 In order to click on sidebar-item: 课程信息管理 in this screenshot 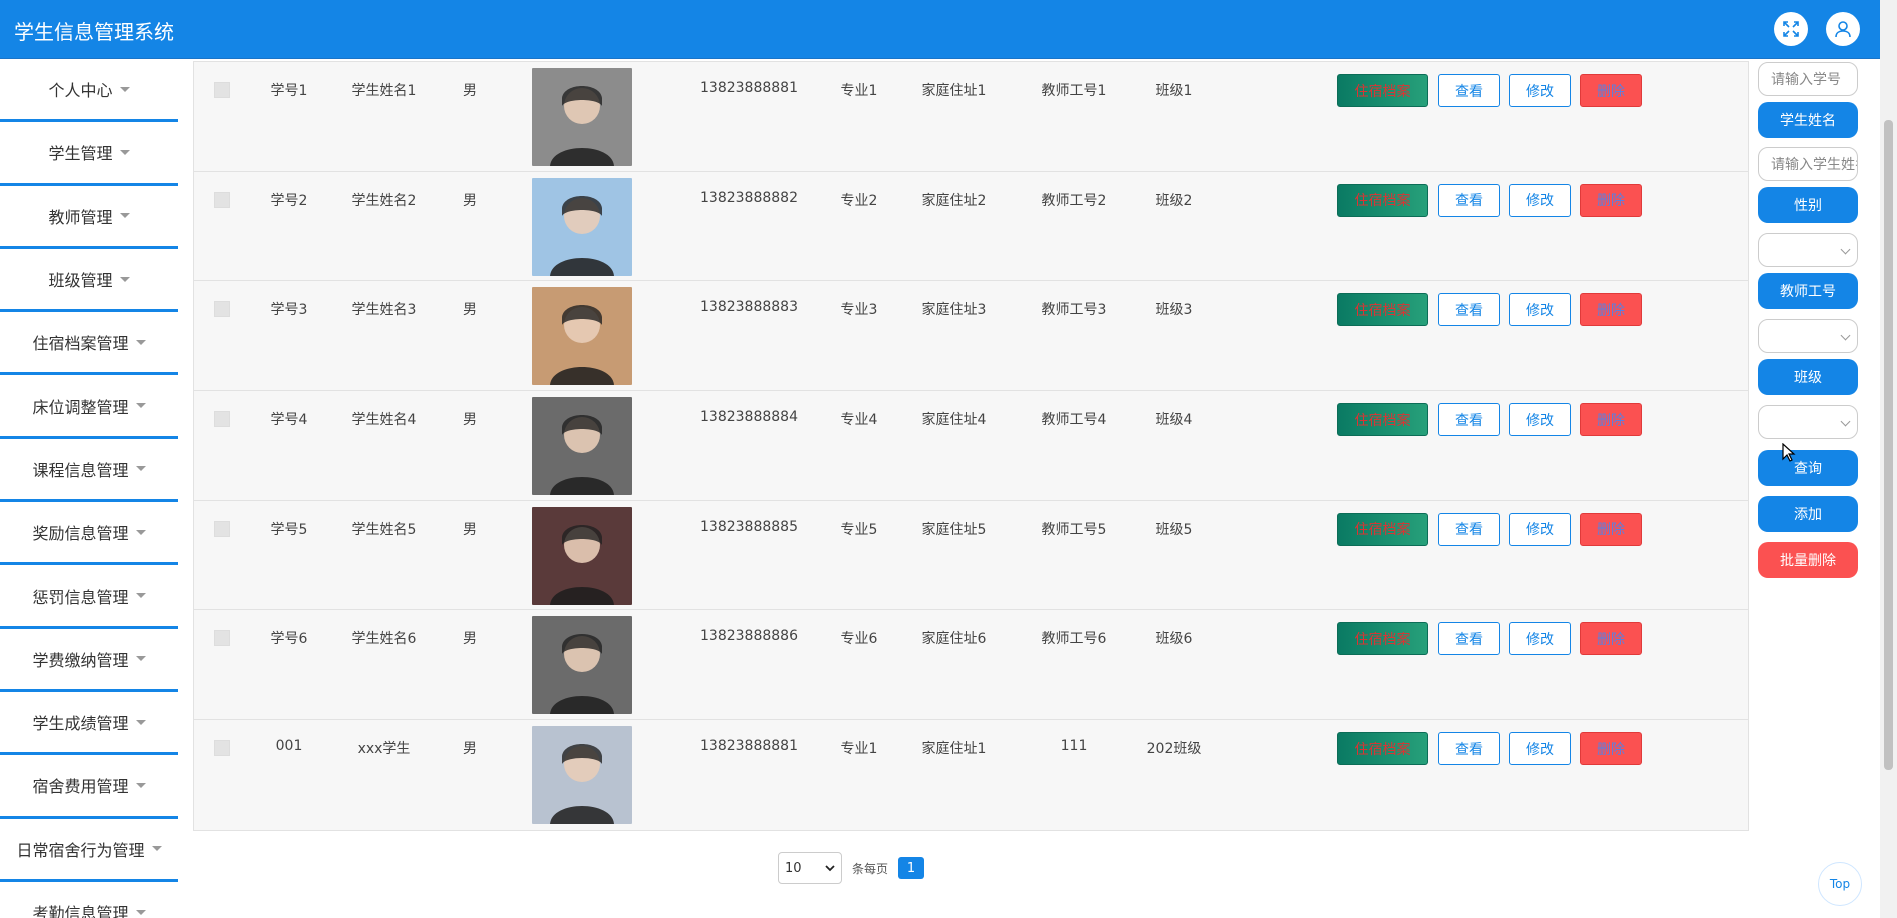, I will do `click(89, 471)`.